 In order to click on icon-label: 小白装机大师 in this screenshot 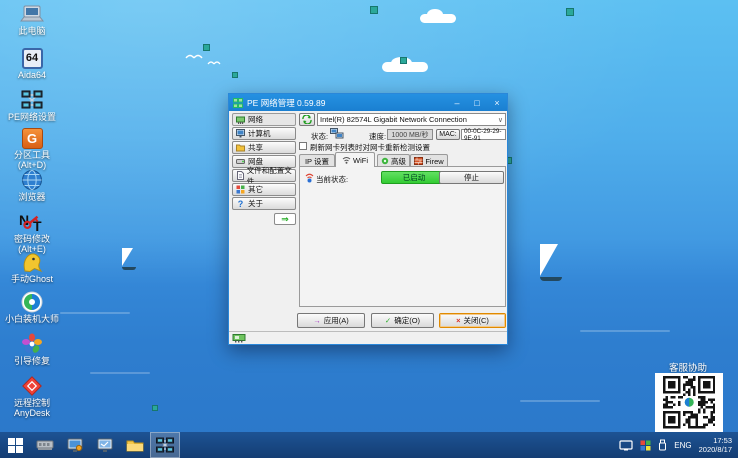, I will do `click(31, 319)`.